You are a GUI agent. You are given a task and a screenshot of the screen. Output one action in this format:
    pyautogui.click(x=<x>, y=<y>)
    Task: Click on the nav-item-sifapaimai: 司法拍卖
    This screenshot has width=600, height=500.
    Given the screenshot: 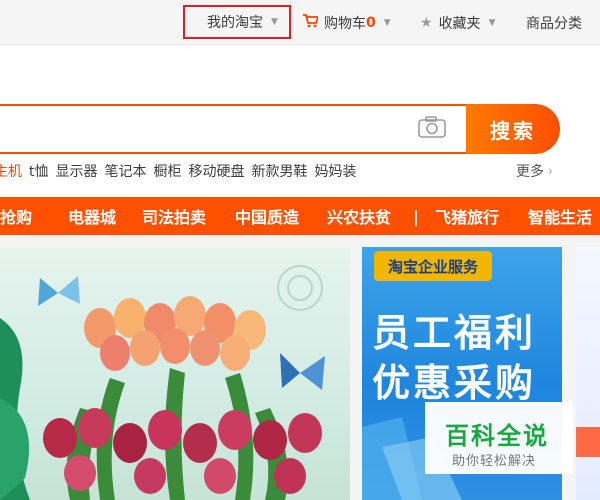 What is the action you would take?
    pyautogui.click(x=174, y=216)
    